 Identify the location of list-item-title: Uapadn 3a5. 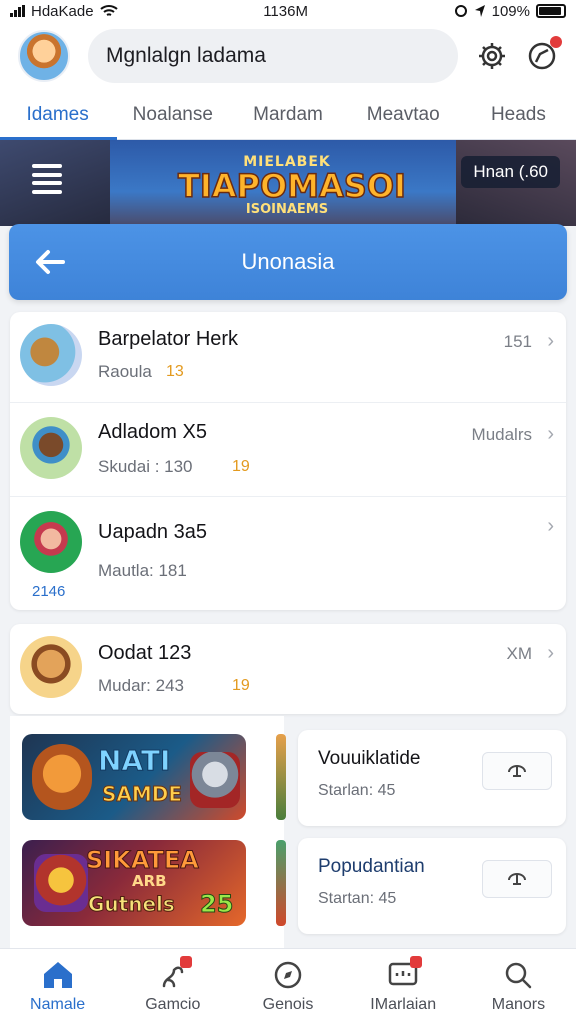
(152, 532).